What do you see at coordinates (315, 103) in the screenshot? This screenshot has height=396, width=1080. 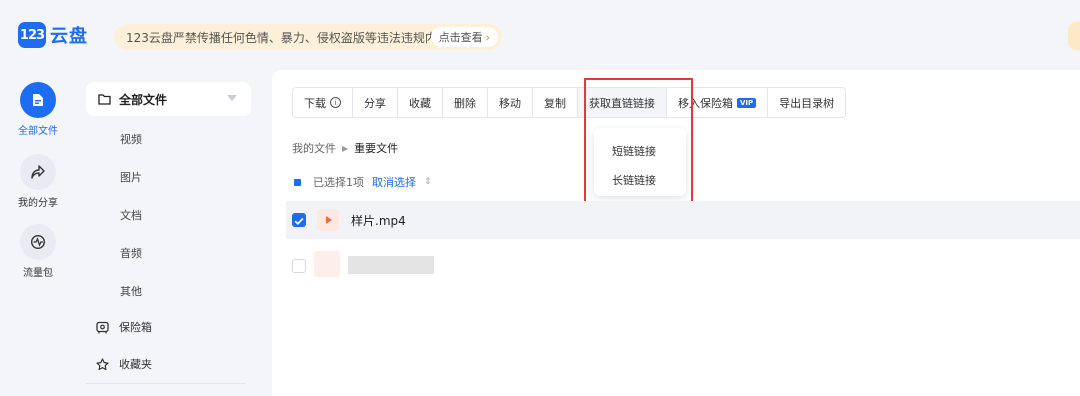 I see `download-label: 下载` at bounding box center [315, 103].